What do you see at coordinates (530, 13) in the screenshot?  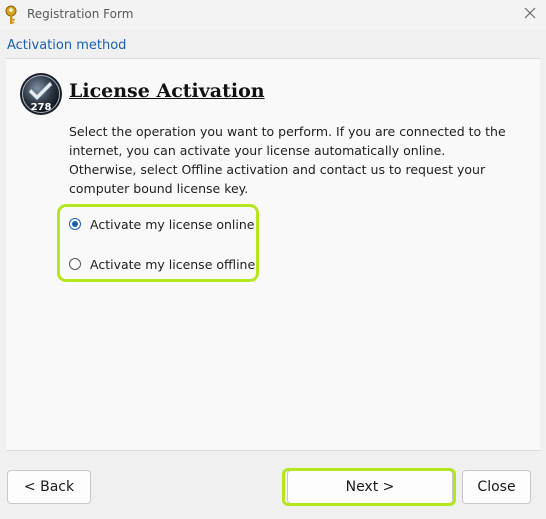 I see `close-icon` at bounding box center [530, 13].